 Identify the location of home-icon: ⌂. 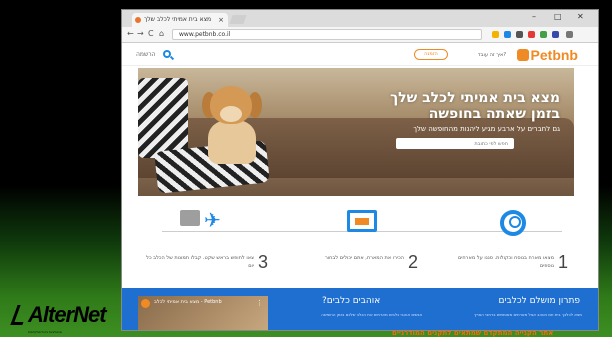
(161, 33).